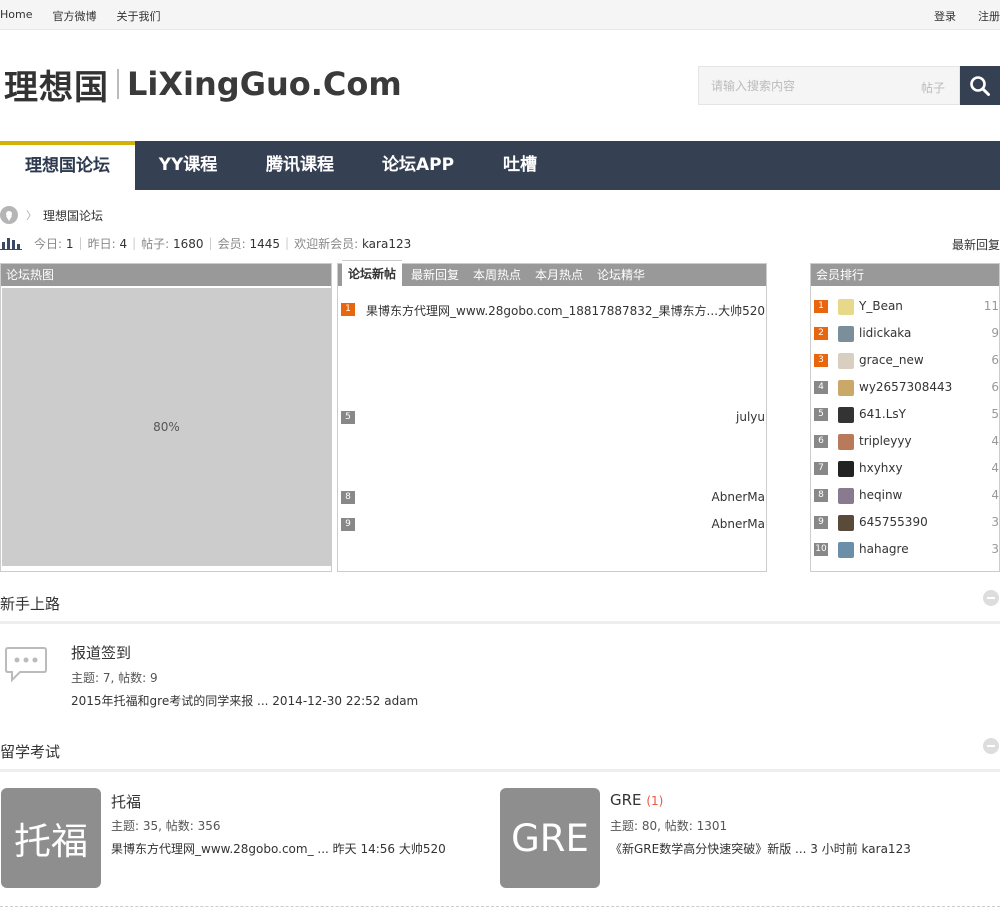 The image size is (1000, 909). What do you see at coordinates (500, 906) in the screenshot?
I see `bottom-divider` at bounding box center [500, 906].